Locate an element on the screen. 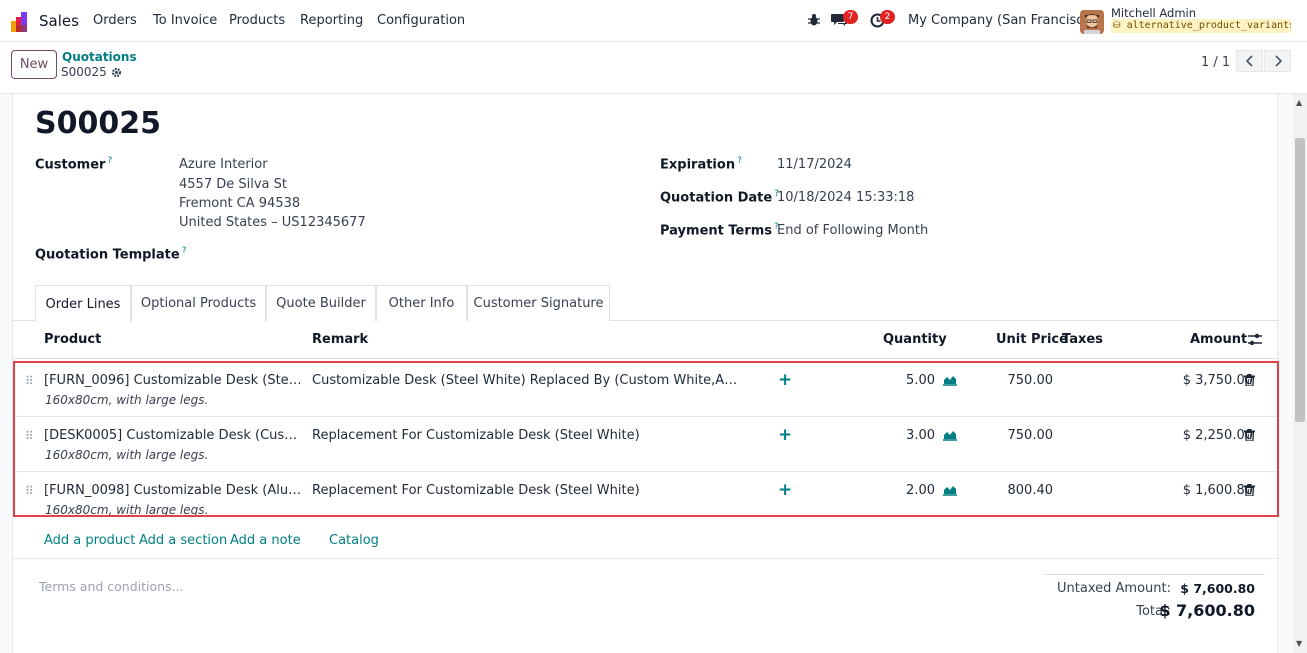 This screenshot has width=1307, height=653. activities-count-badge: 2 is located at coordinates (887, 17).